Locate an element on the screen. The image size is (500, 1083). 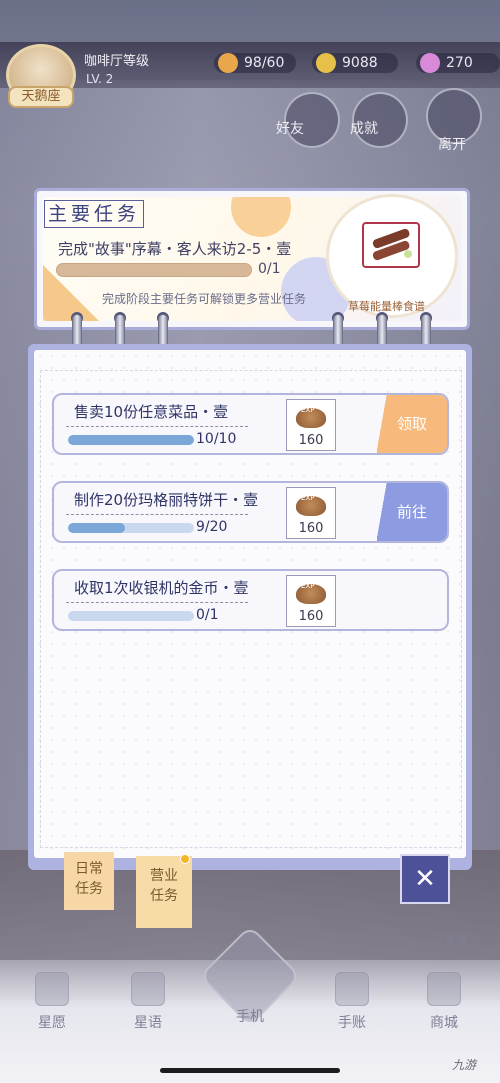
task-progress-text: 0/1 is located at coordinates (207, 615).